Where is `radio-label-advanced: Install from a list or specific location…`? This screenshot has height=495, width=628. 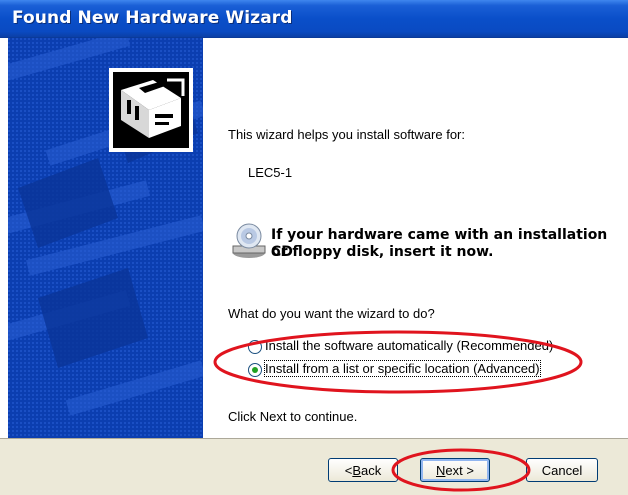 radio-label-advanced: Install from a list or specific location… is located at coordinates (402, 368).